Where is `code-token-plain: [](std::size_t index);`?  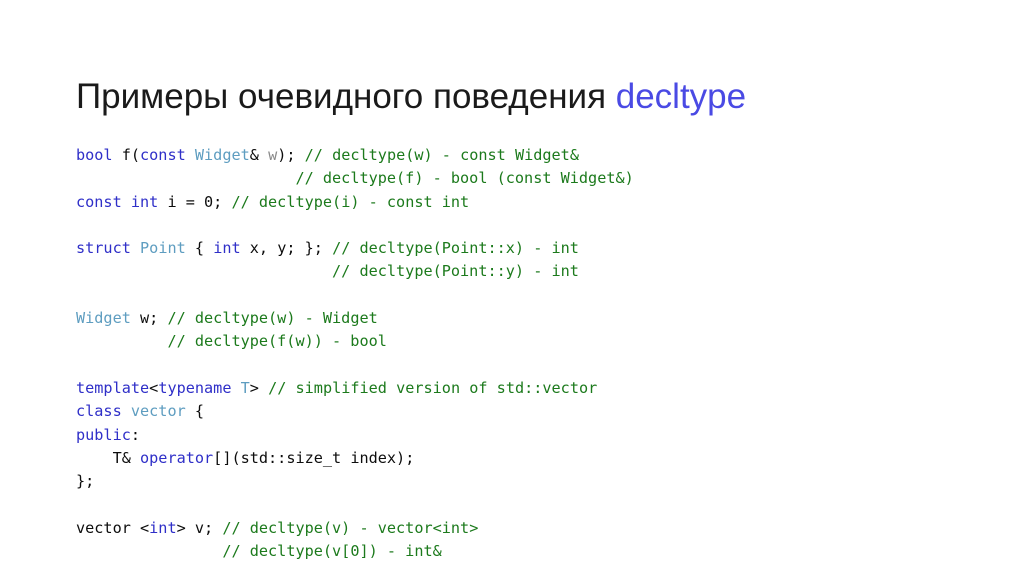
code-token-plain: [](std::size_t index); is located at coordinates (314, 457).